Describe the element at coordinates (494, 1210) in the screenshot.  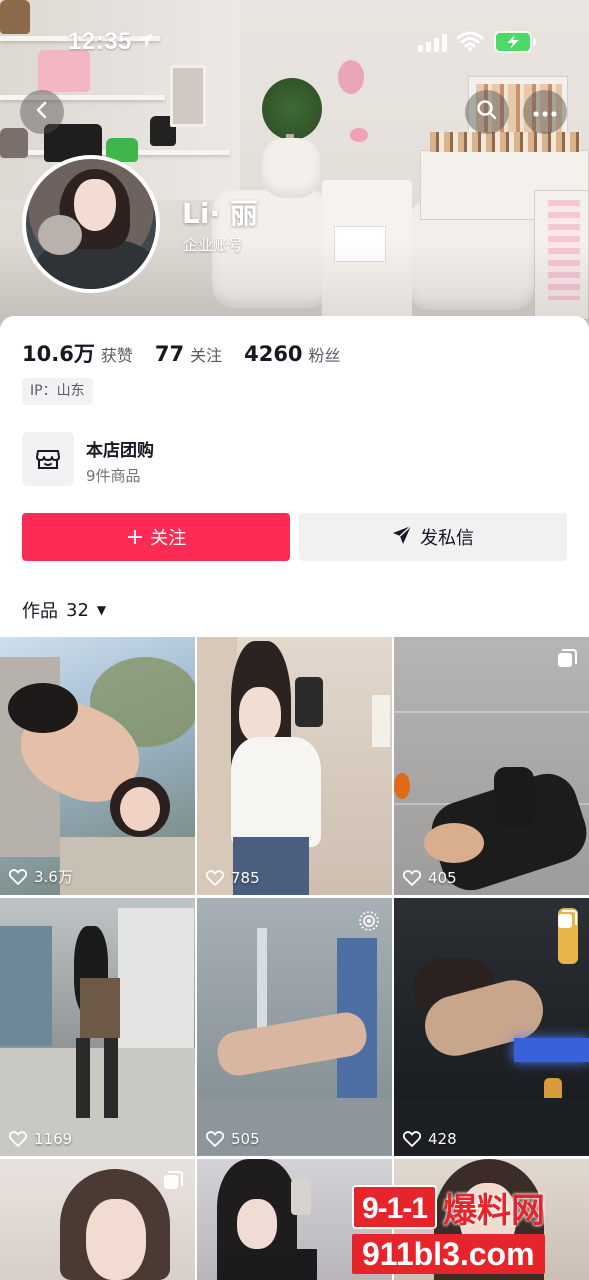
I see `watermark-brand: 爆料网` at that location.